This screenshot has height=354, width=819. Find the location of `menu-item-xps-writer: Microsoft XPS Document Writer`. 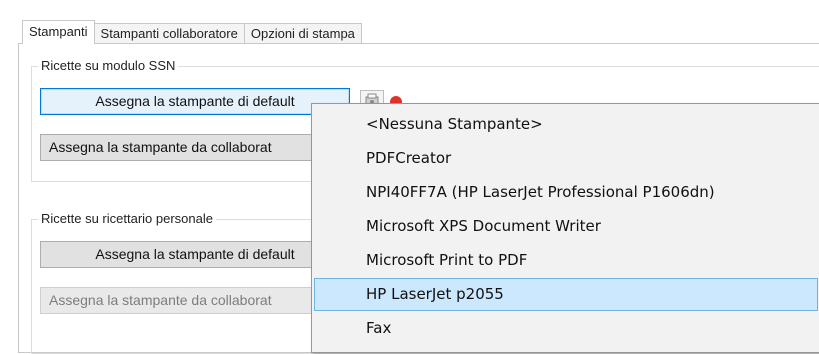

menu-item-xps-writer: Microsoft XPS Document Writer is located at coordinates (566, 226).